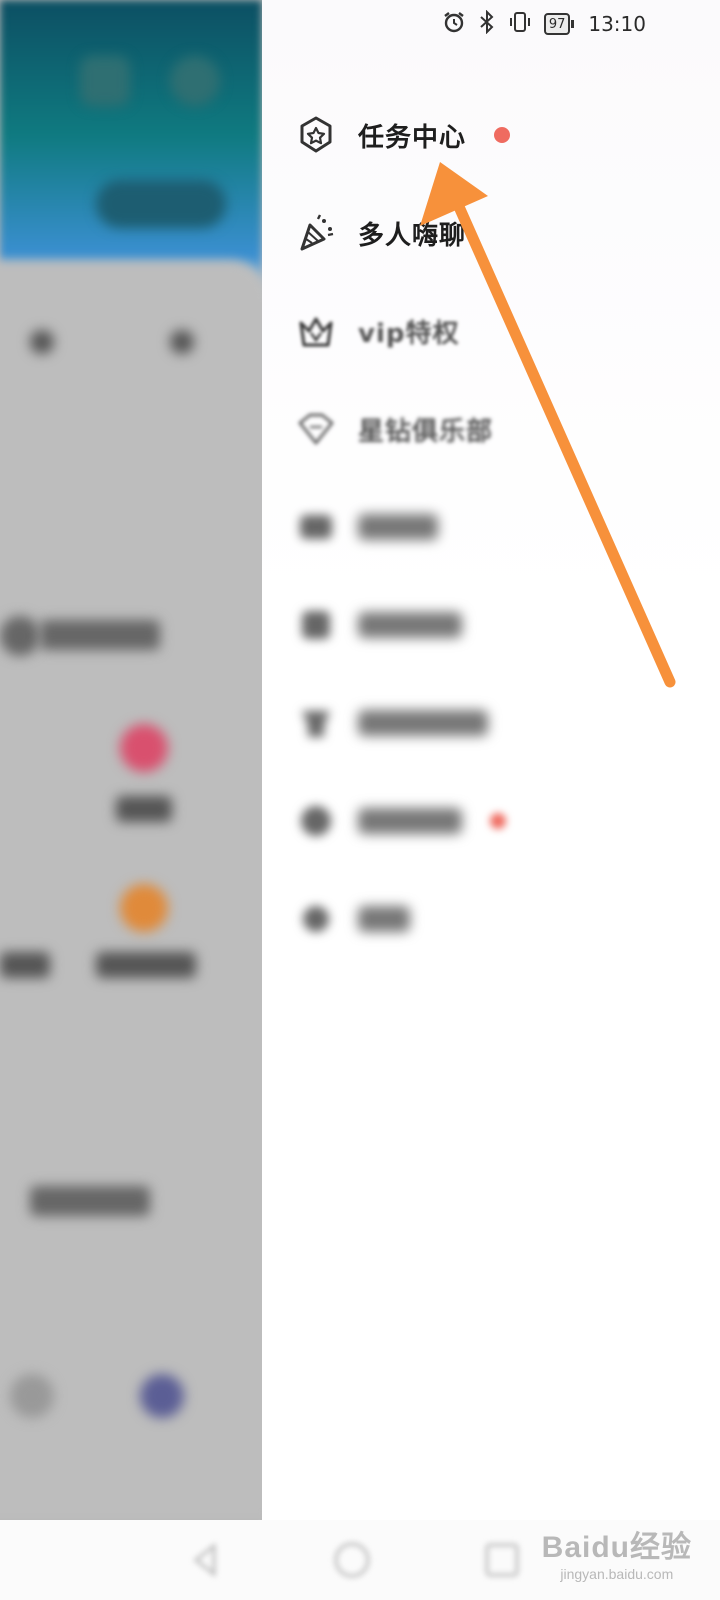 The height and width of the screenshot is (1600, 720). I want to click on watermark: Baidu经验 jingyan.baidu.com, so click(617, 1552).